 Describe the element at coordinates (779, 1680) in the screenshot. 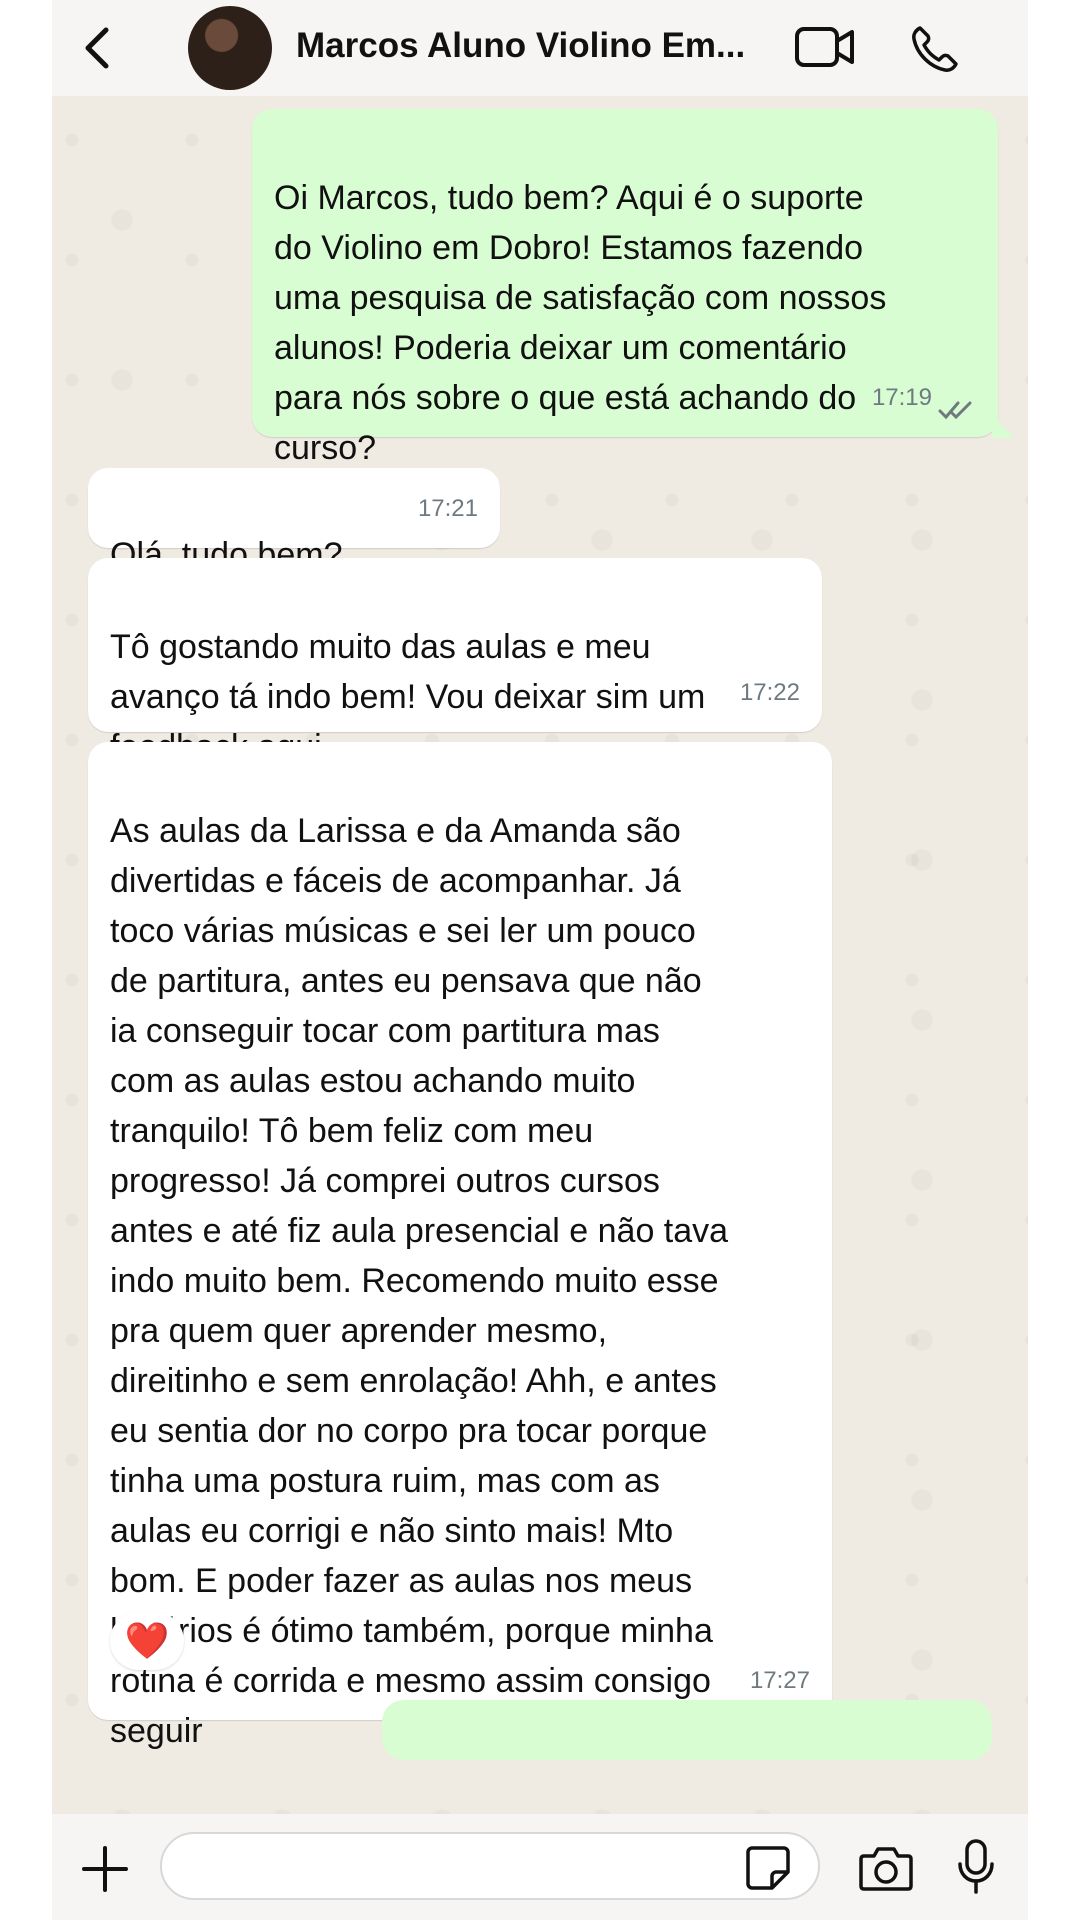

I see `message-time: 17:27` at that location.